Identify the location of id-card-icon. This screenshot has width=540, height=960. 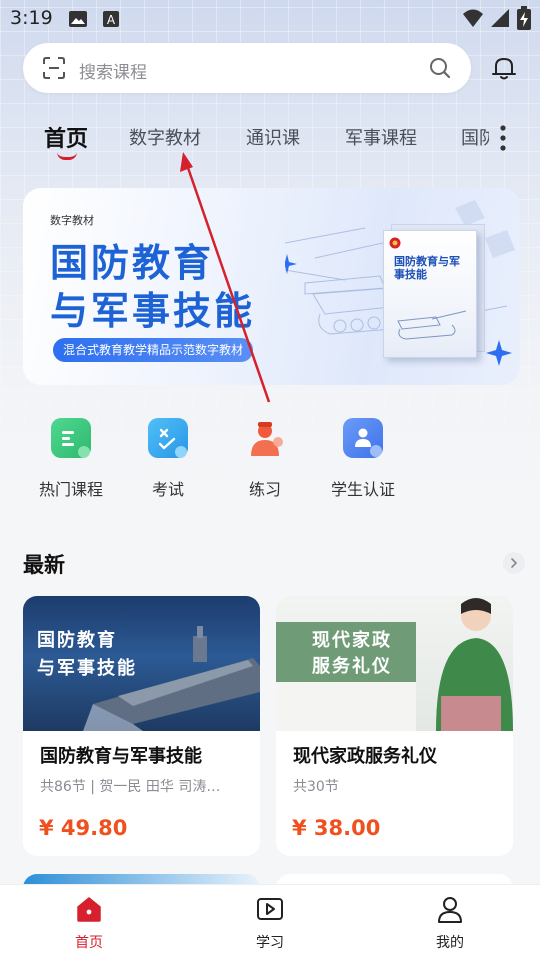
(363, 438).